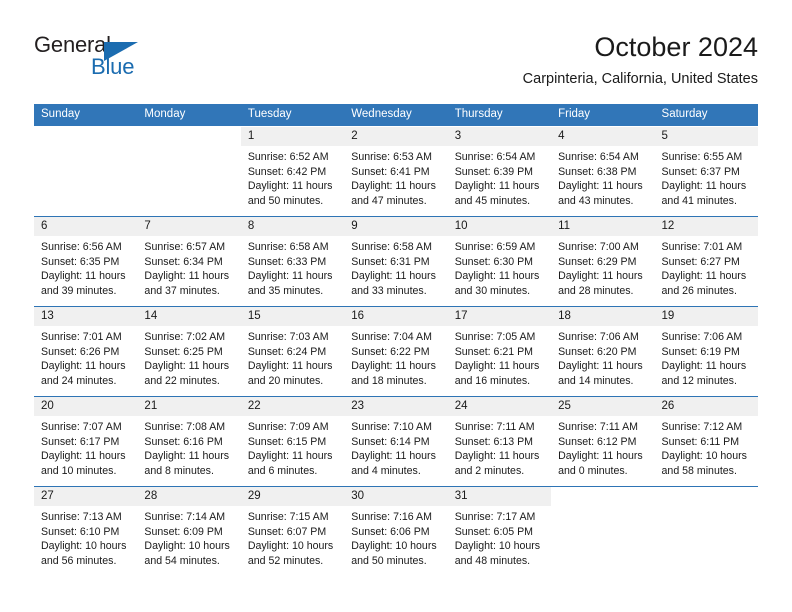  Describe the element at coordinates (287, 531) in the screenshot. I see `sunset-text: Sunset: 6:07 PM` at that location.